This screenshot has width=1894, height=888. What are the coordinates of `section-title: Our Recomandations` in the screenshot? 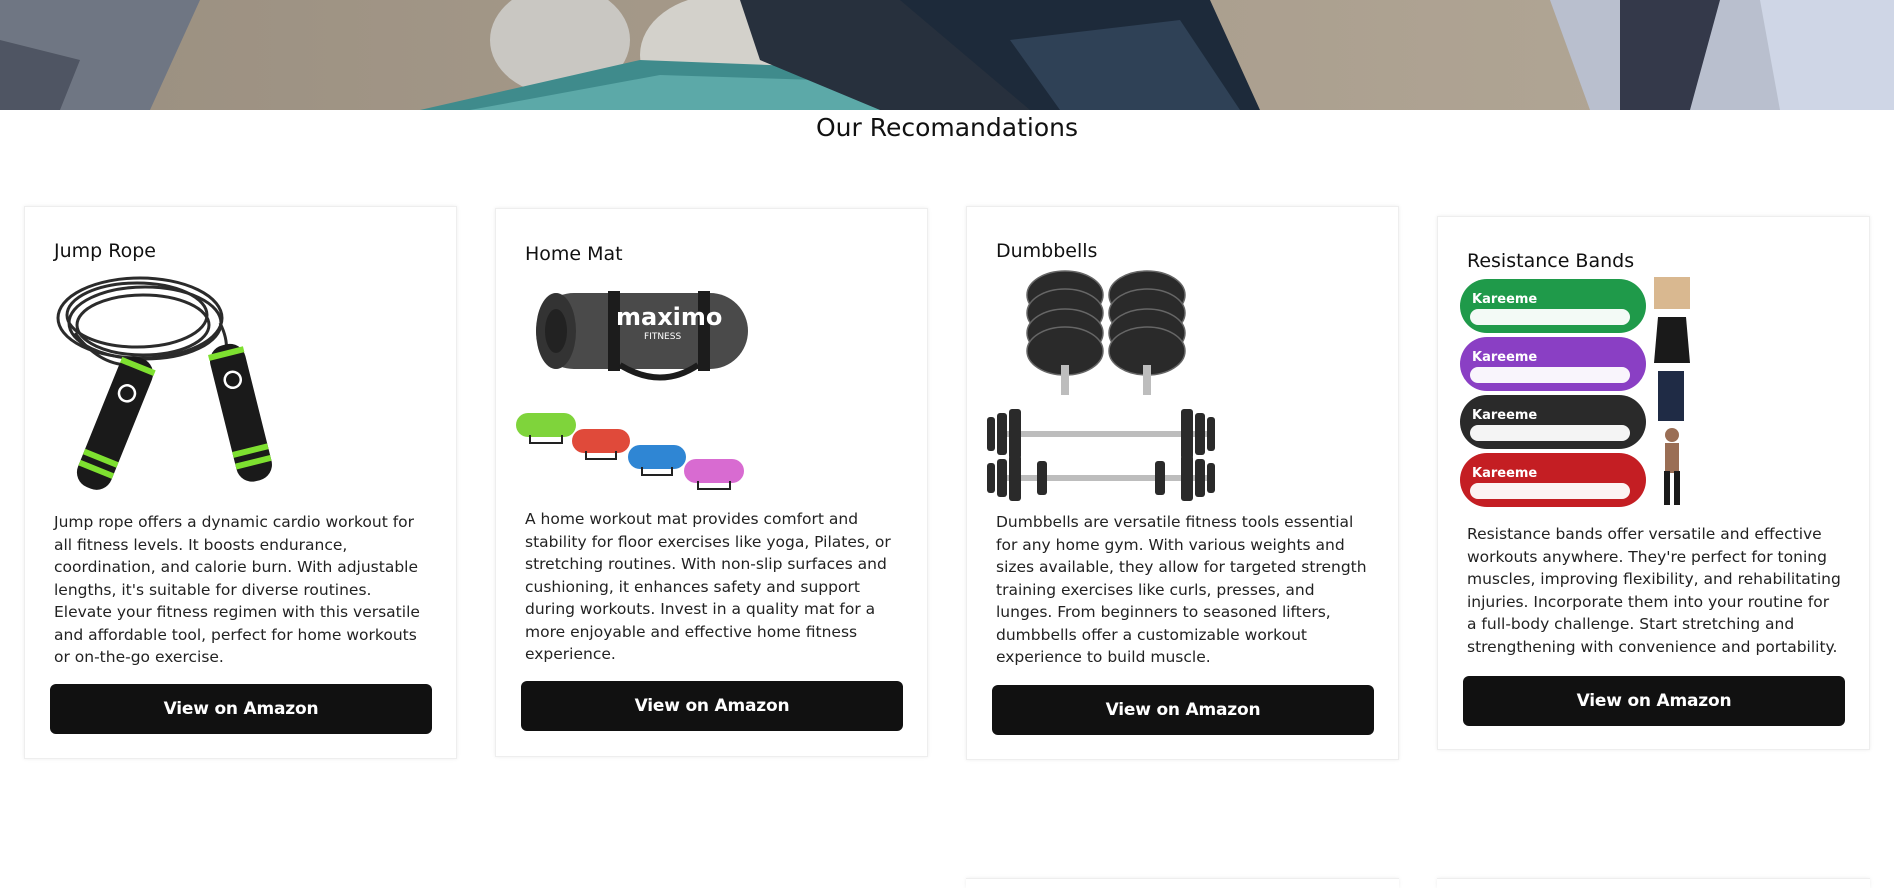 It's located at (947, 127).